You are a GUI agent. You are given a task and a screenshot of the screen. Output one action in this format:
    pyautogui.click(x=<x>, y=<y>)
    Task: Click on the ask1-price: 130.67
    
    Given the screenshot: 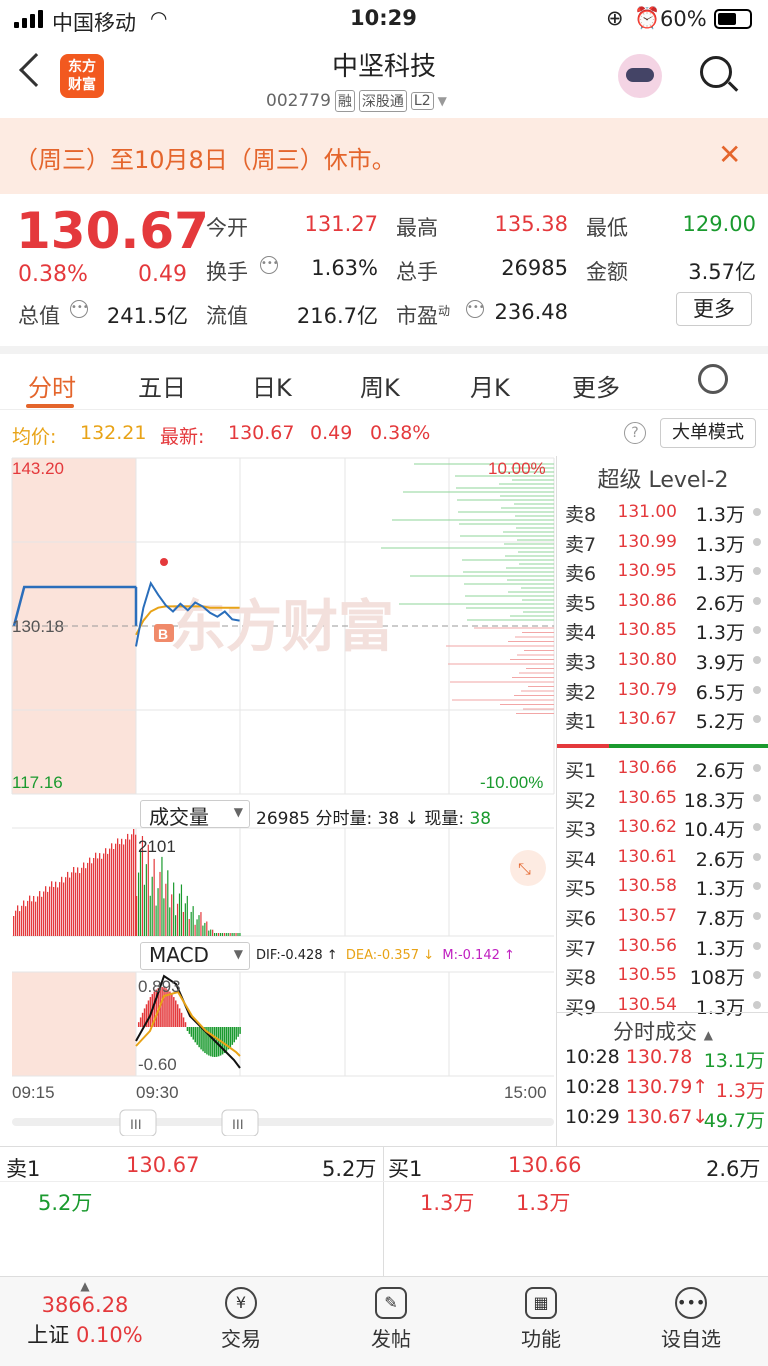 What is the action you would take?
    pyautogui.click(x=163, y=1165)
    